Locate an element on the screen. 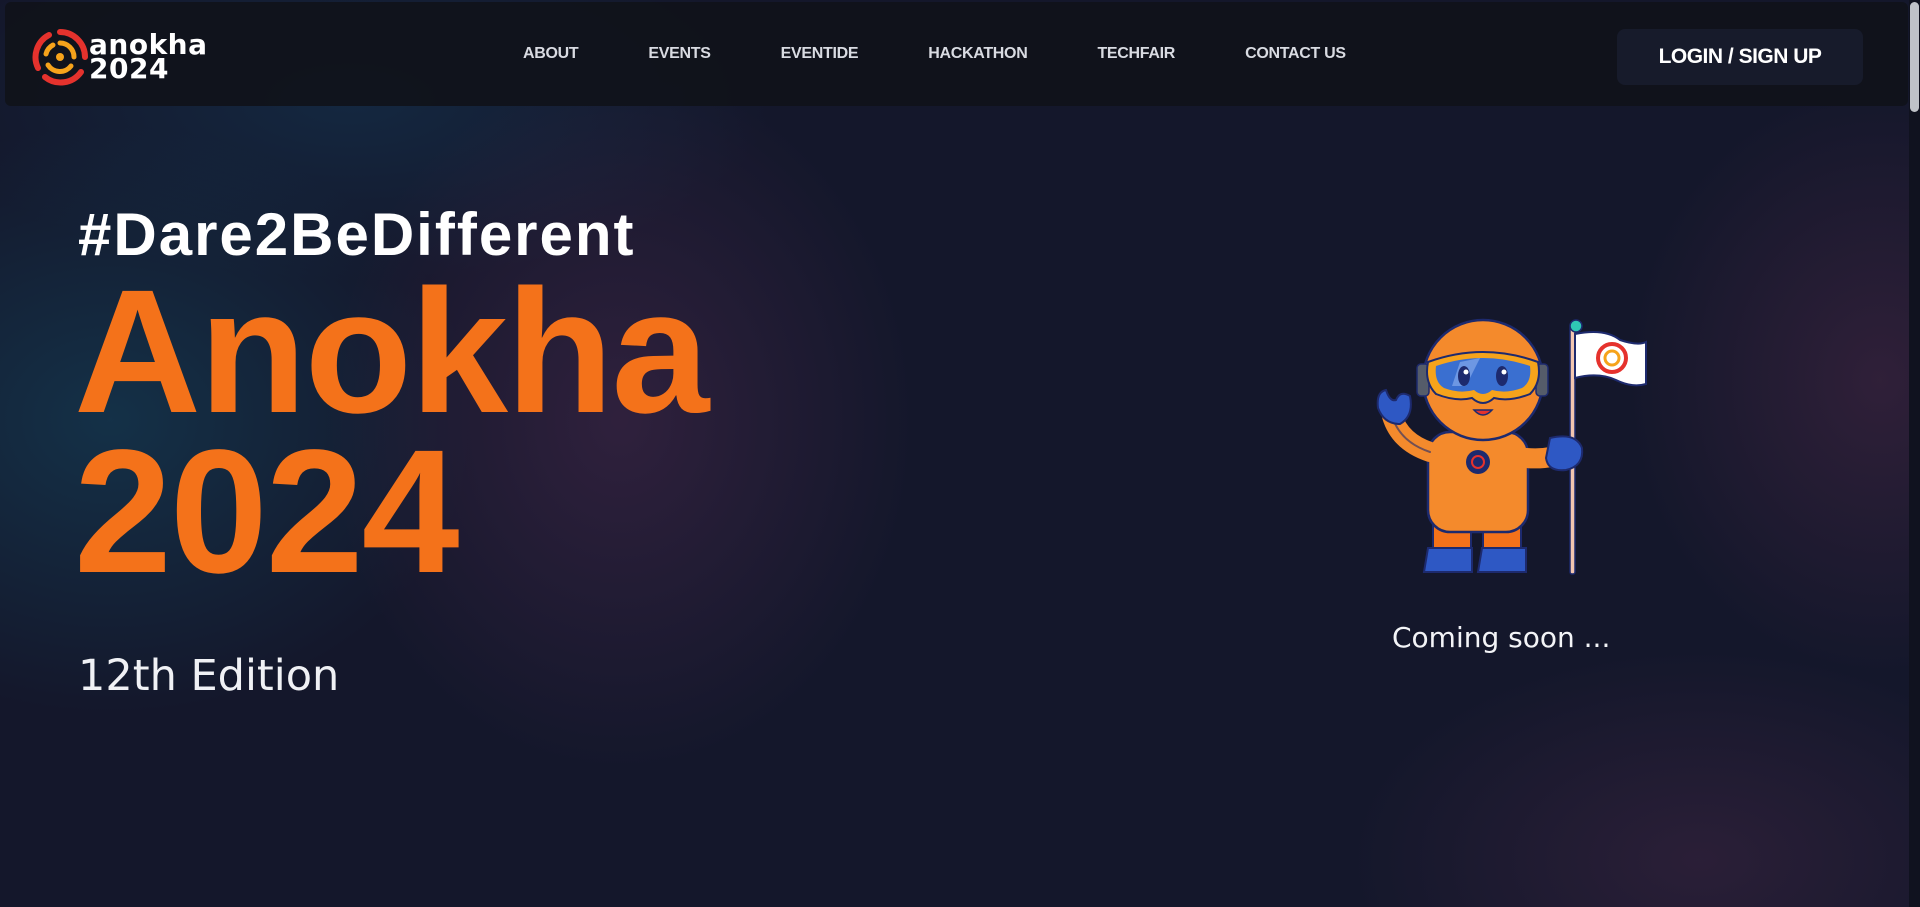  hero-title-year: 2024 is located at coordinates (267, 512).